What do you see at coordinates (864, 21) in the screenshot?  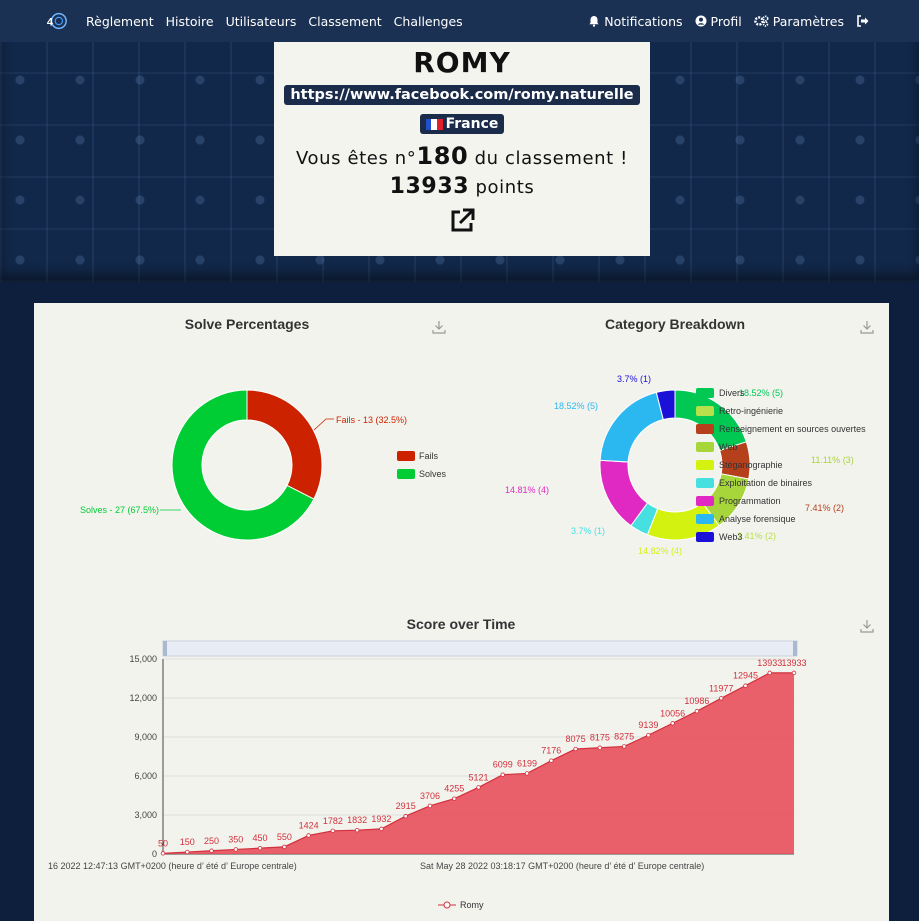 I see `logout-button` at bounding box center [864, 21].